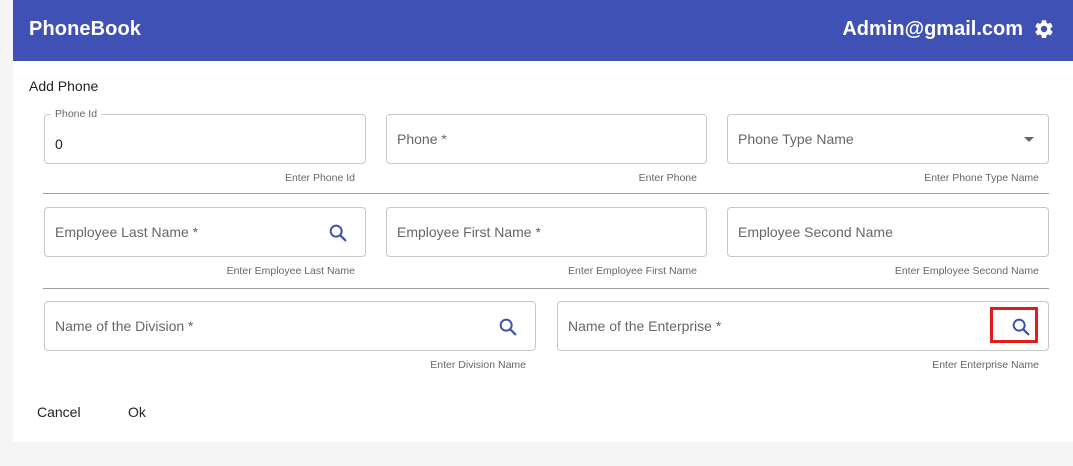 This screenshot has height=466, width=1073. Describe the element at coordinates (127, 232) in the screenshot. I see `employee-last-name-placeholder: Employee Last Name *` at that location.